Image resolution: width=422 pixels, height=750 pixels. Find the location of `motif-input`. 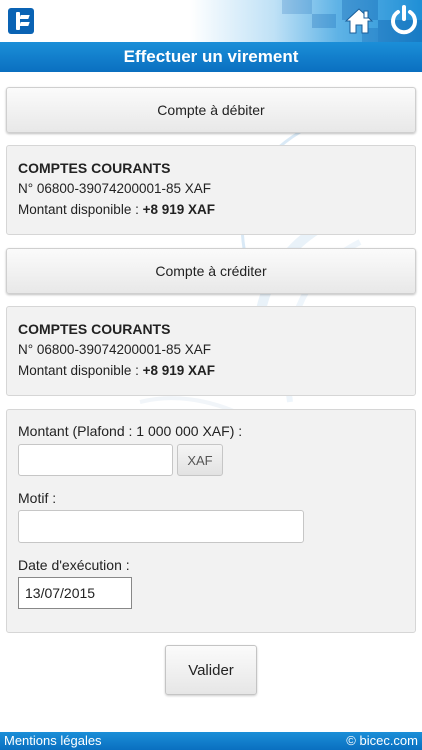

motif-input is located at coordinates (161, 526).